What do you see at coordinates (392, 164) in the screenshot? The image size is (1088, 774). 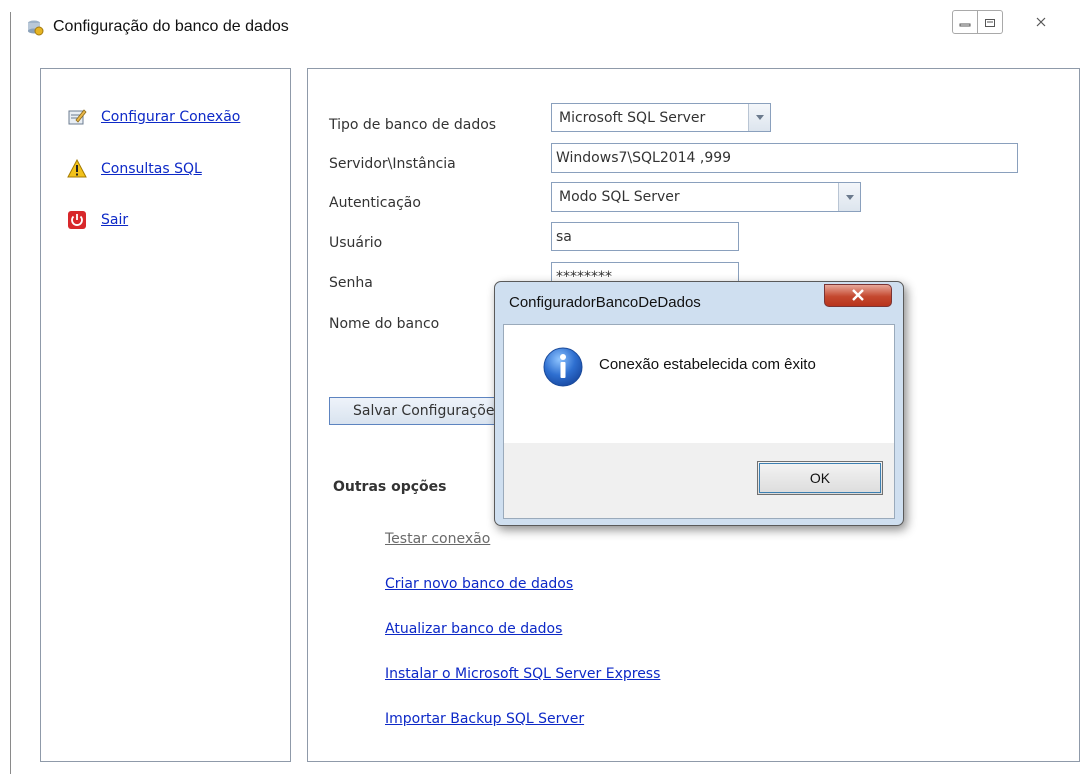 I see `server-label: Servidor\Instância` at bounding box center [392, 164].